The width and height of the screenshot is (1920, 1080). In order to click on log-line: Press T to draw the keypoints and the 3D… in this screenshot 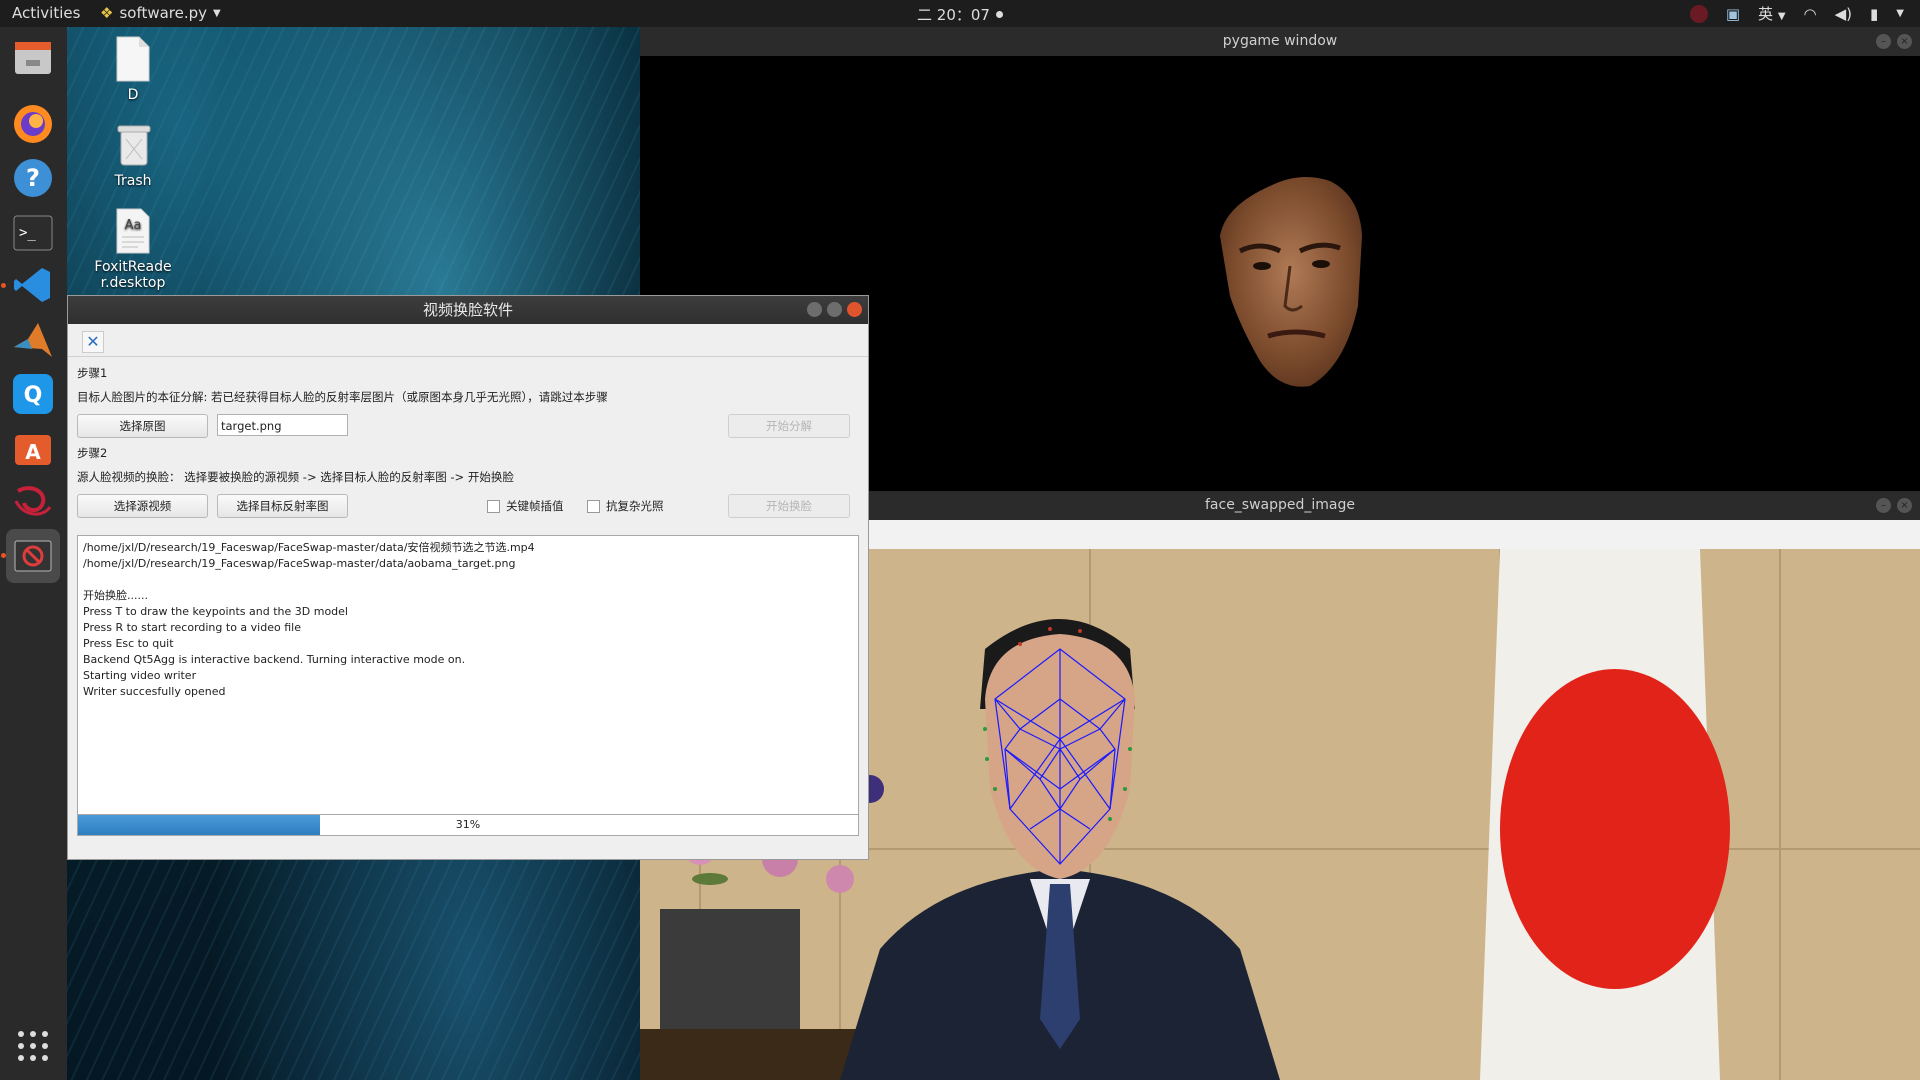, I will do `click(215, 611)`.